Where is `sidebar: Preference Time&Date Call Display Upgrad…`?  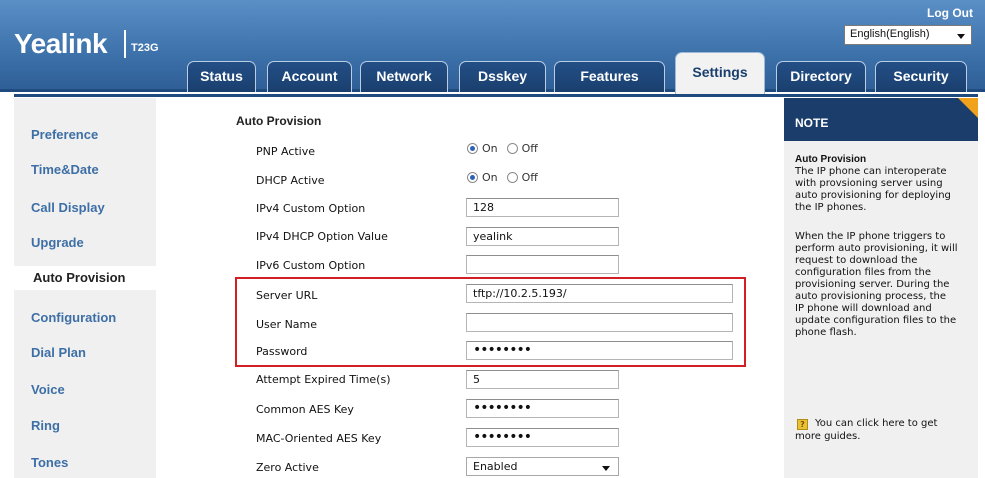
sidebar: Preference Time&Date Call Display Upgrad… is located at coordinates (89, 288).